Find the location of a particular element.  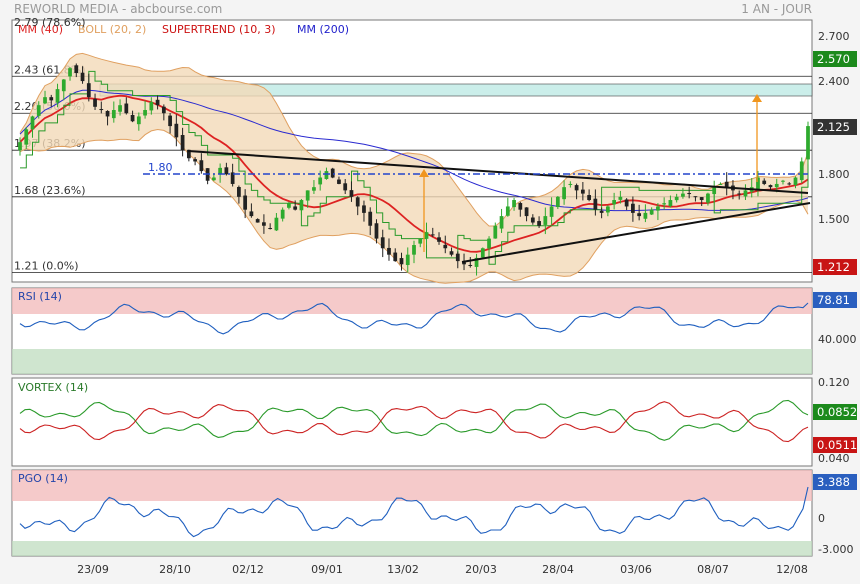

price-tick-2700: 2.700 is located at coordinates (834, 36).